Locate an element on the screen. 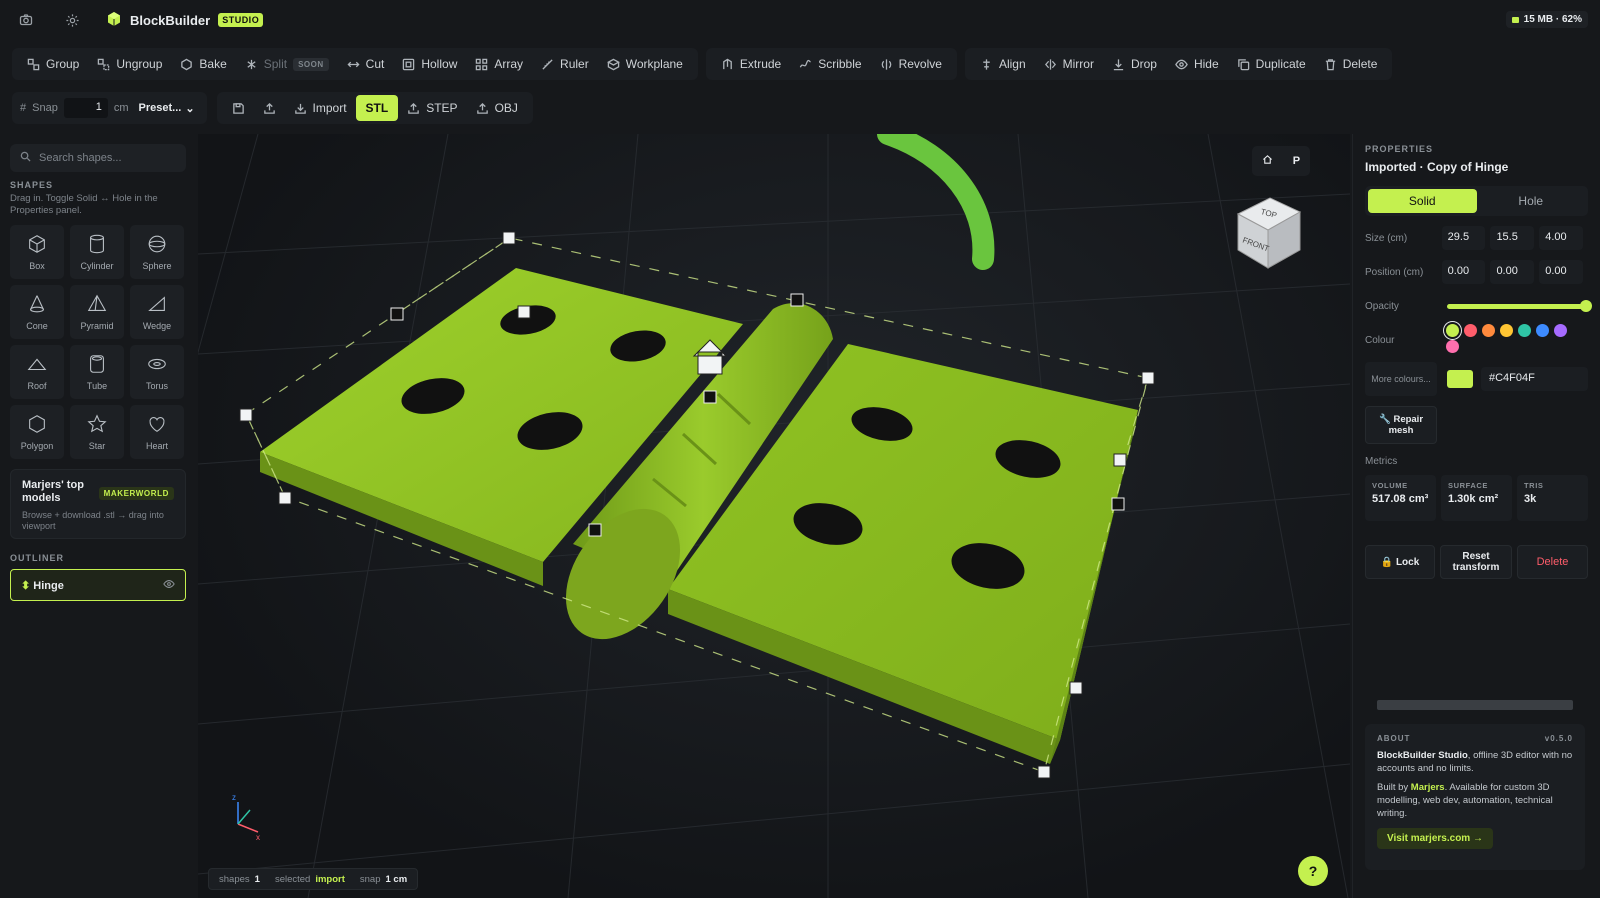 This screenshot has height=898, width=1600. shape-label: Star is located at coordinates (97, 446).